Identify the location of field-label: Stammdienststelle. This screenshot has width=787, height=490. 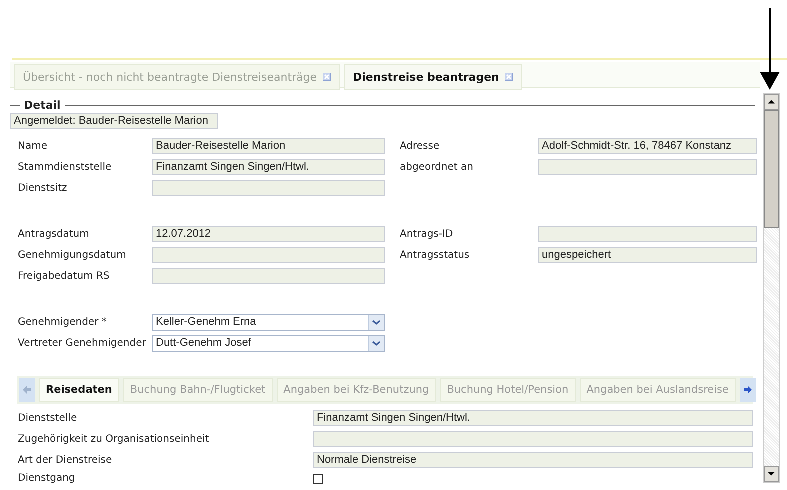
(65, 167).